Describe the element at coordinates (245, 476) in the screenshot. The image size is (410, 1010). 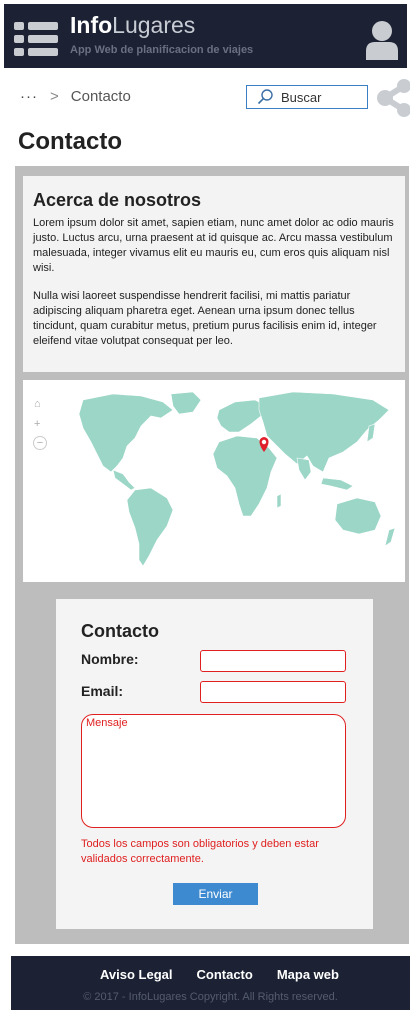
I see `land-africa` at that location.